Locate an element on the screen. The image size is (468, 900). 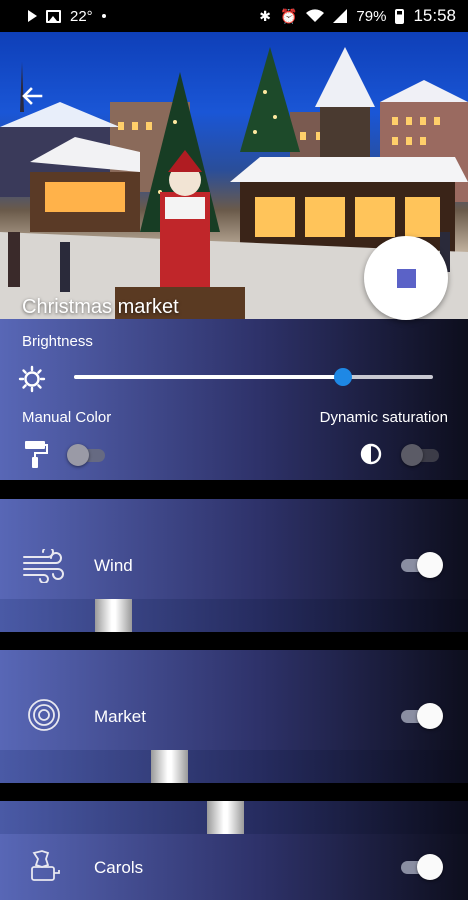
more-notifications-dot-icon is located at coordinates (103, 16).